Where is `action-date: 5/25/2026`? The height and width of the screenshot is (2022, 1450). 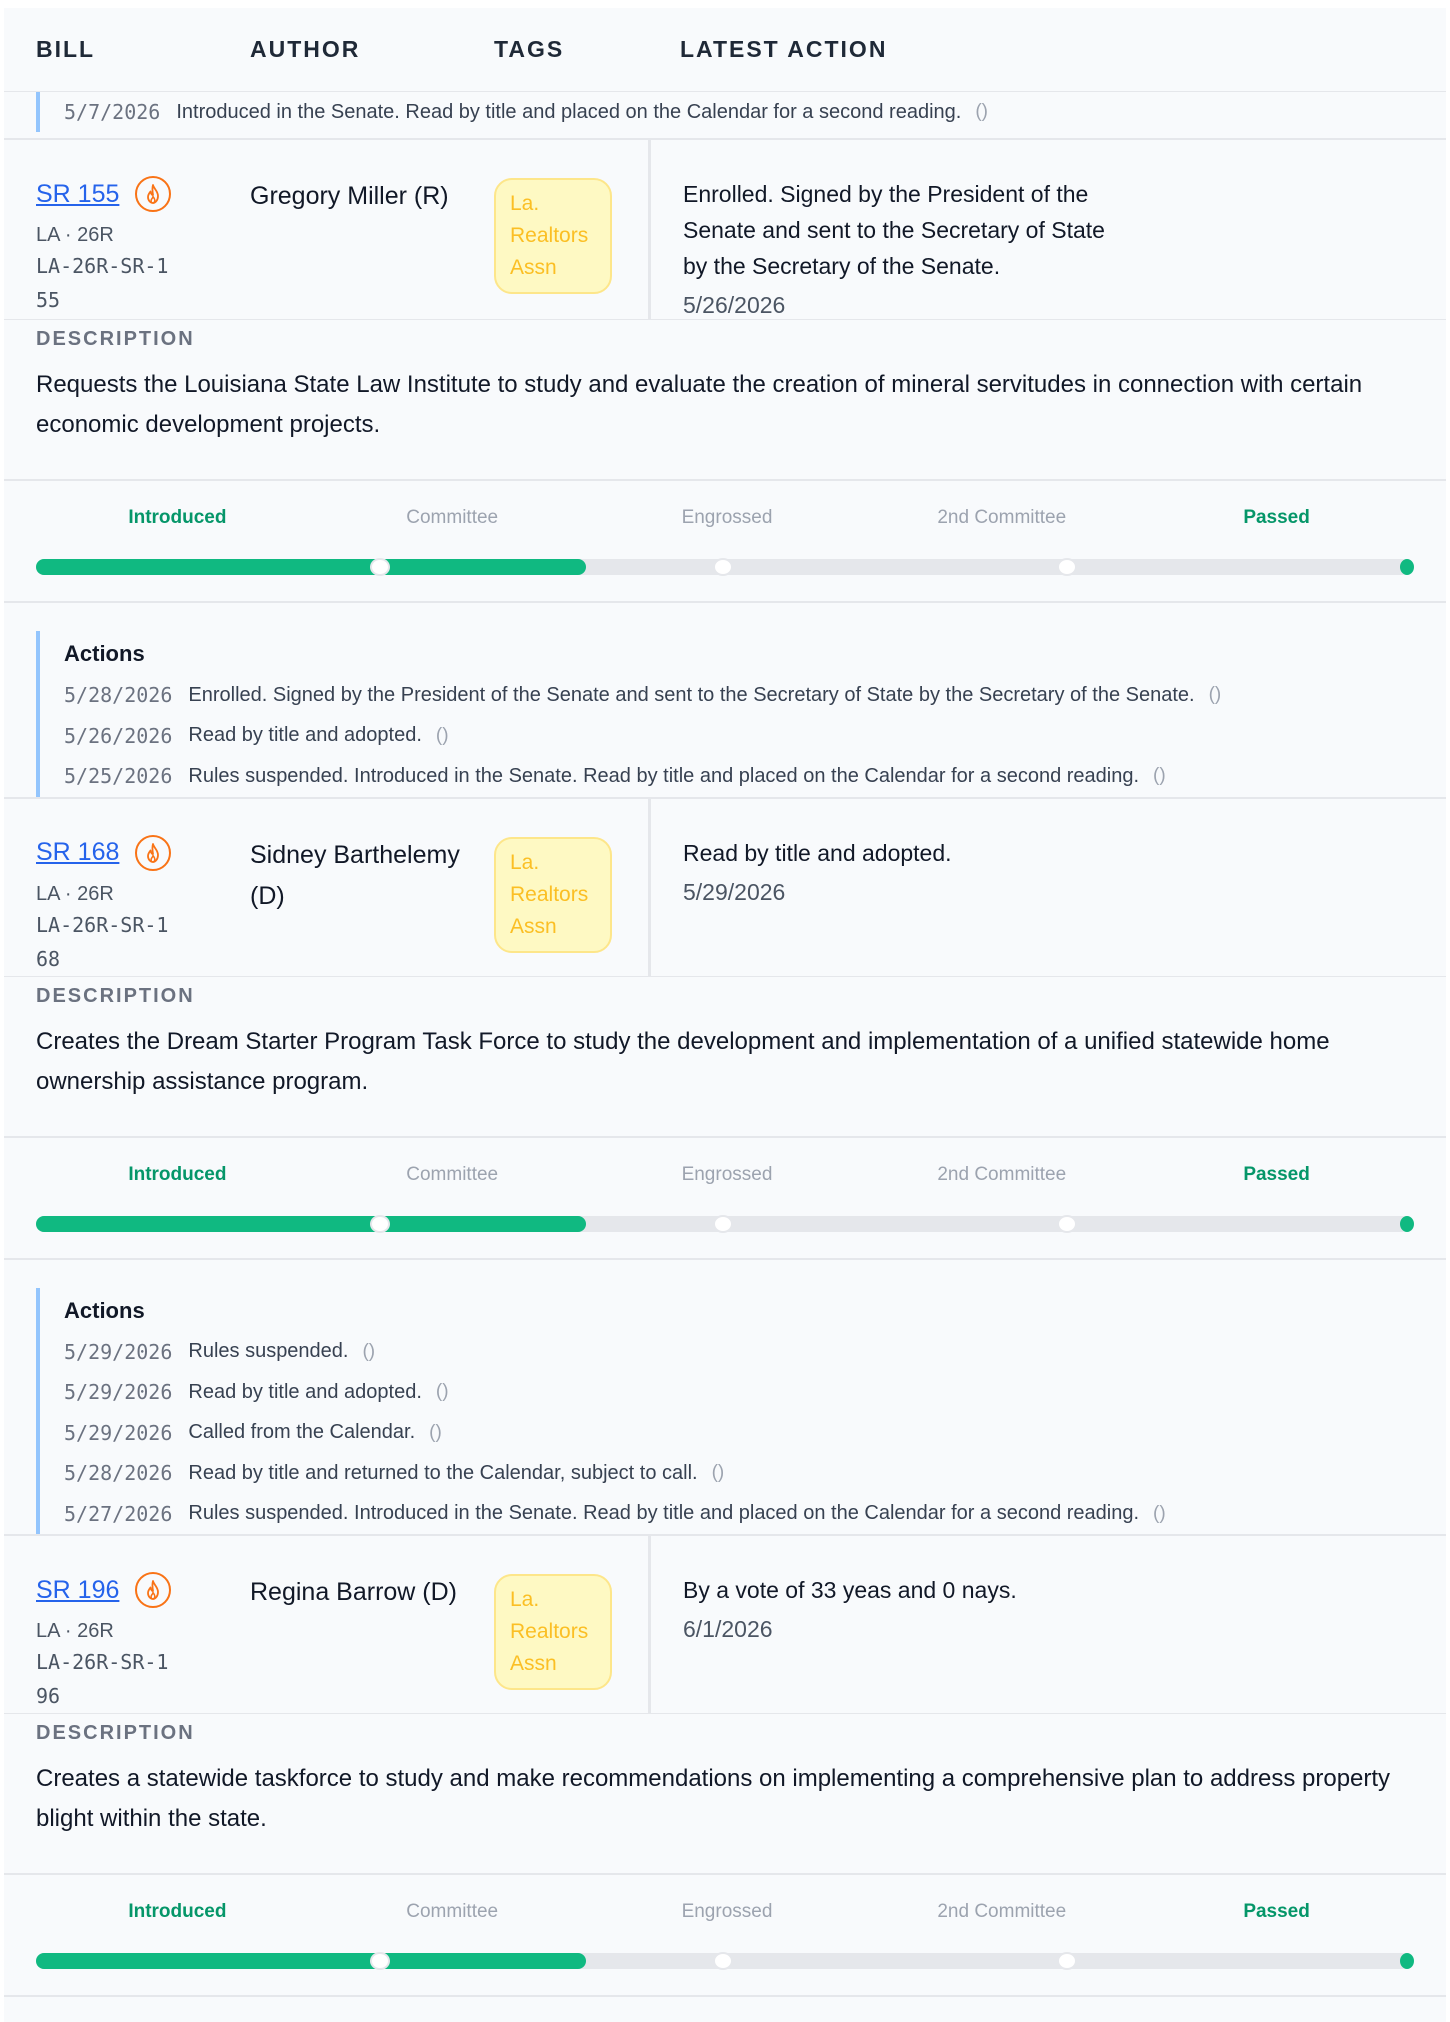 action-date: 5/25/2026 is located at coordinates (118, 776).